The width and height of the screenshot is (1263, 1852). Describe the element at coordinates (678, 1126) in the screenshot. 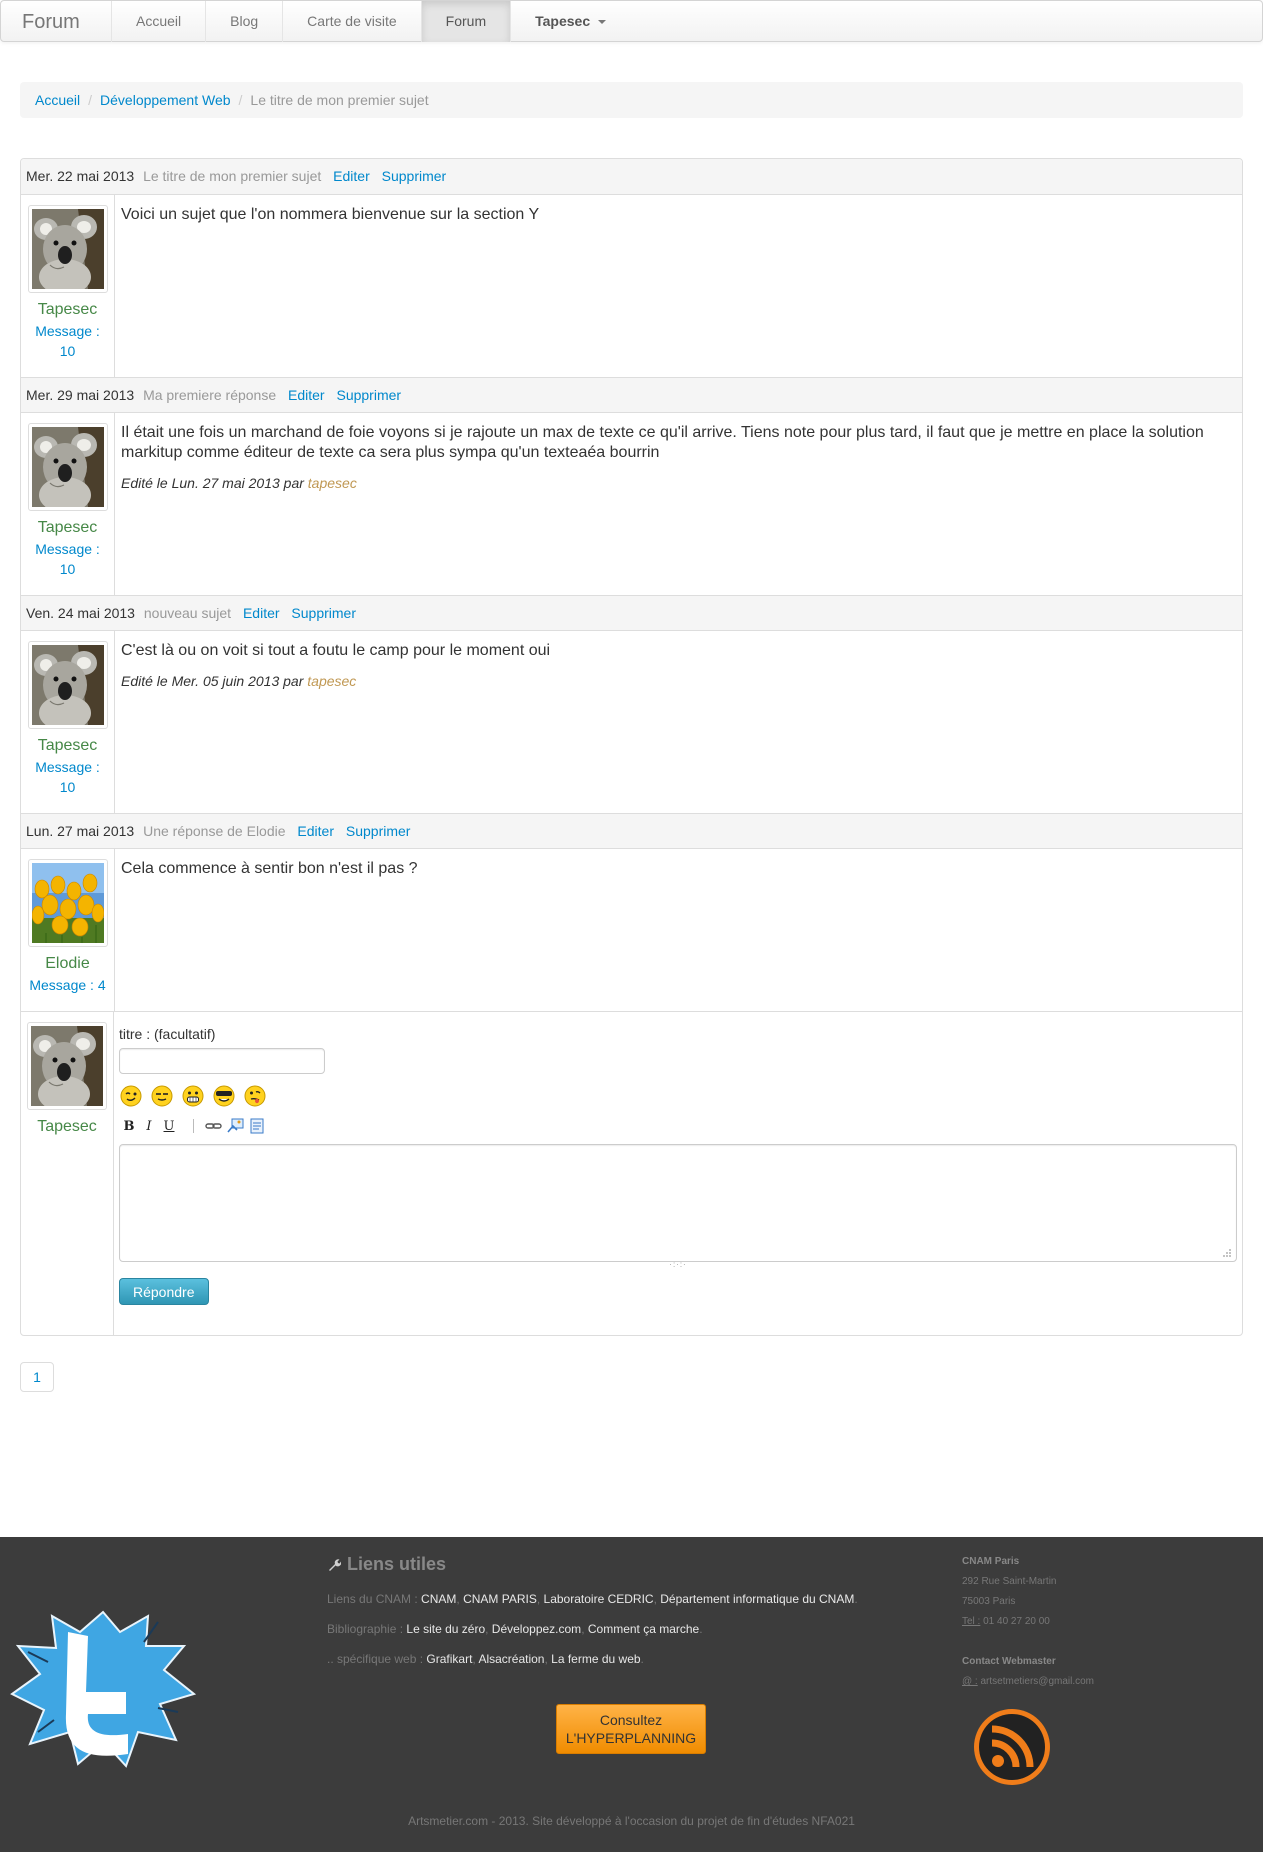

I see `editor-toolbar: B I U` at that location.